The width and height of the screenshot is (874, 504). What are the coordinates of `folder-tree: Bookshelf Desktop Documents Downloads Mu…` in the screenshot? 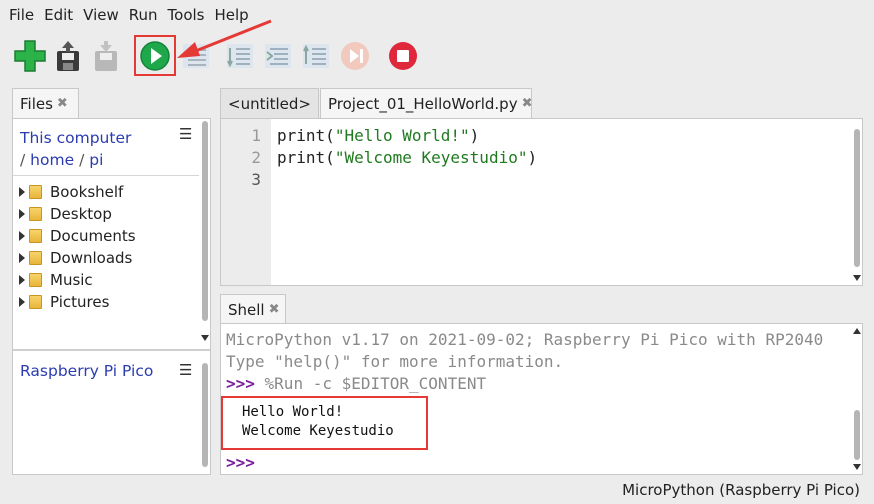 It's located at (77, 247).